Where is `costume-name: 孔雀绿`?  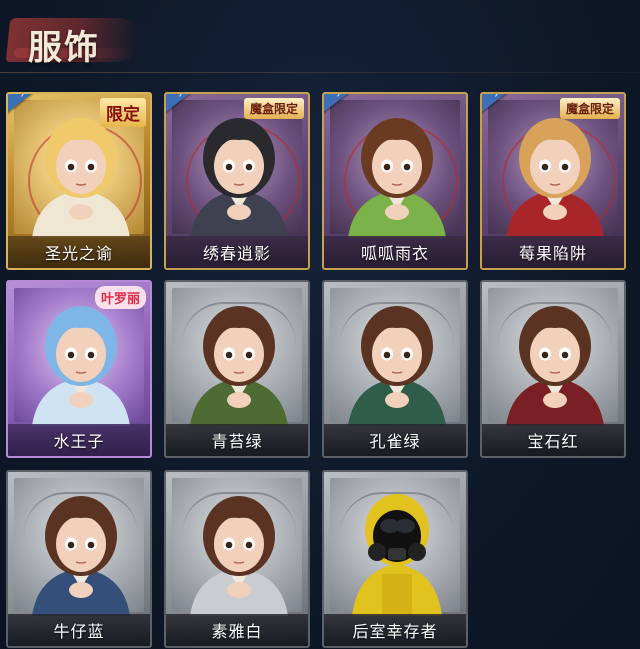 costume-name: 孔雀绿 is located at coordinates (395, 441).